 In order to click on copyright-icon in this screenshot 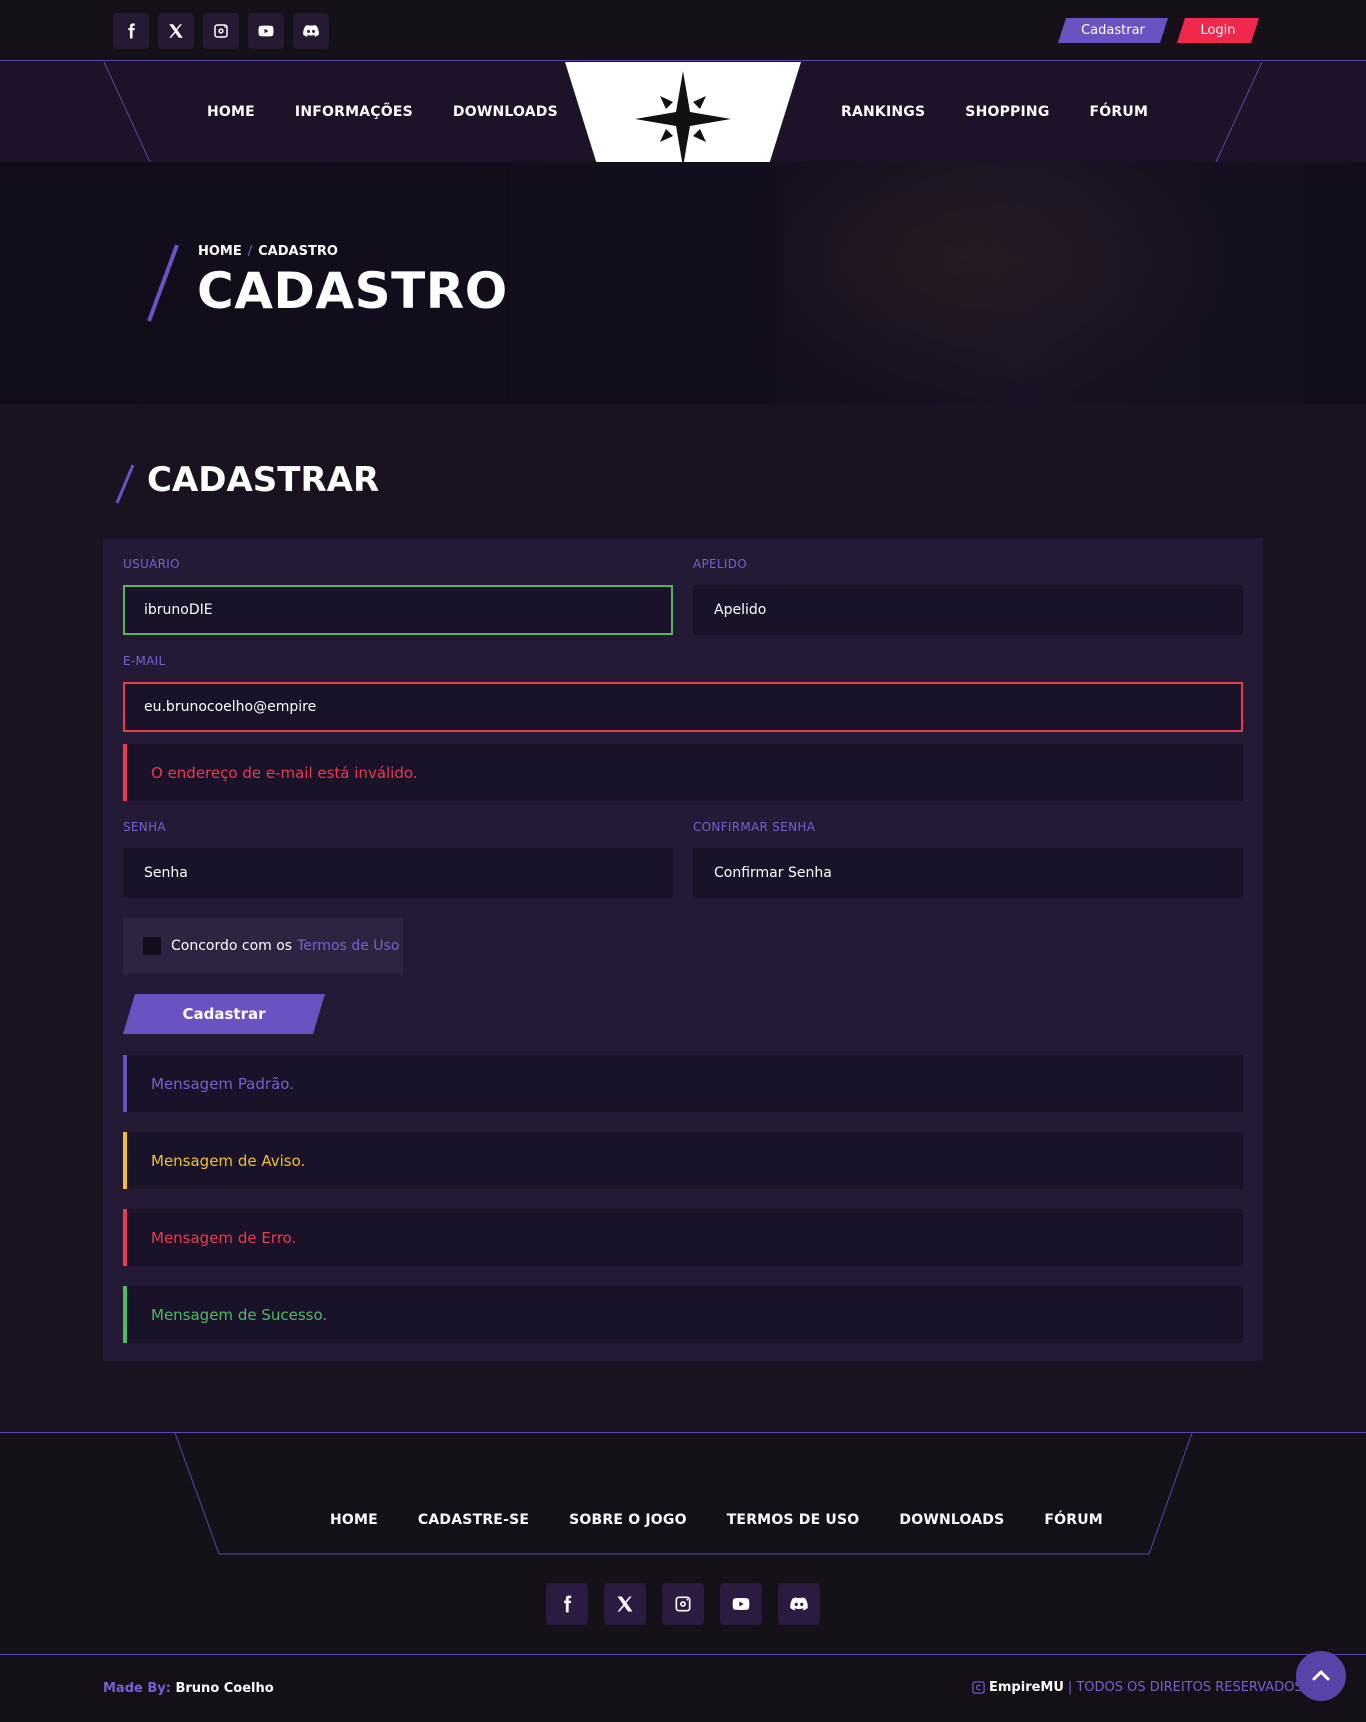, I will do `click(978, 1687)`.